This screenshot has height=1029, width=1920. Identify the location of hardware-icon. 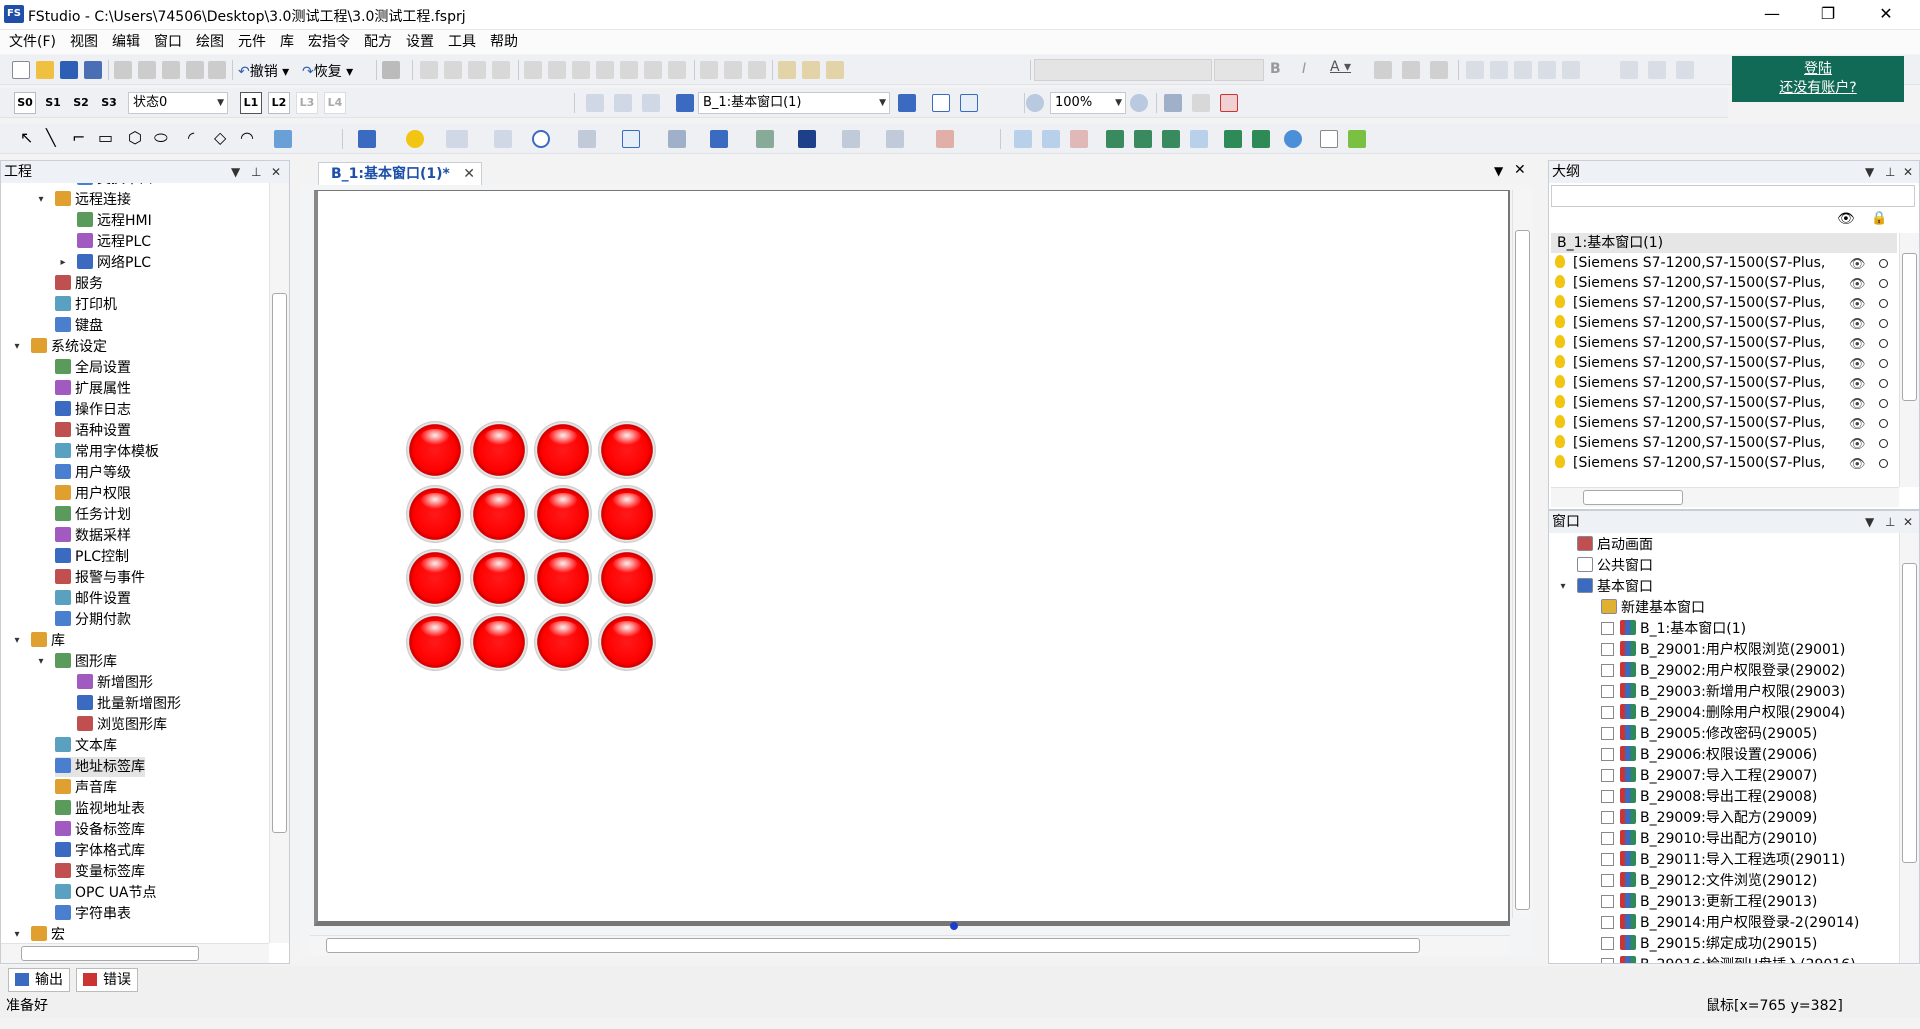
(1357, 139).